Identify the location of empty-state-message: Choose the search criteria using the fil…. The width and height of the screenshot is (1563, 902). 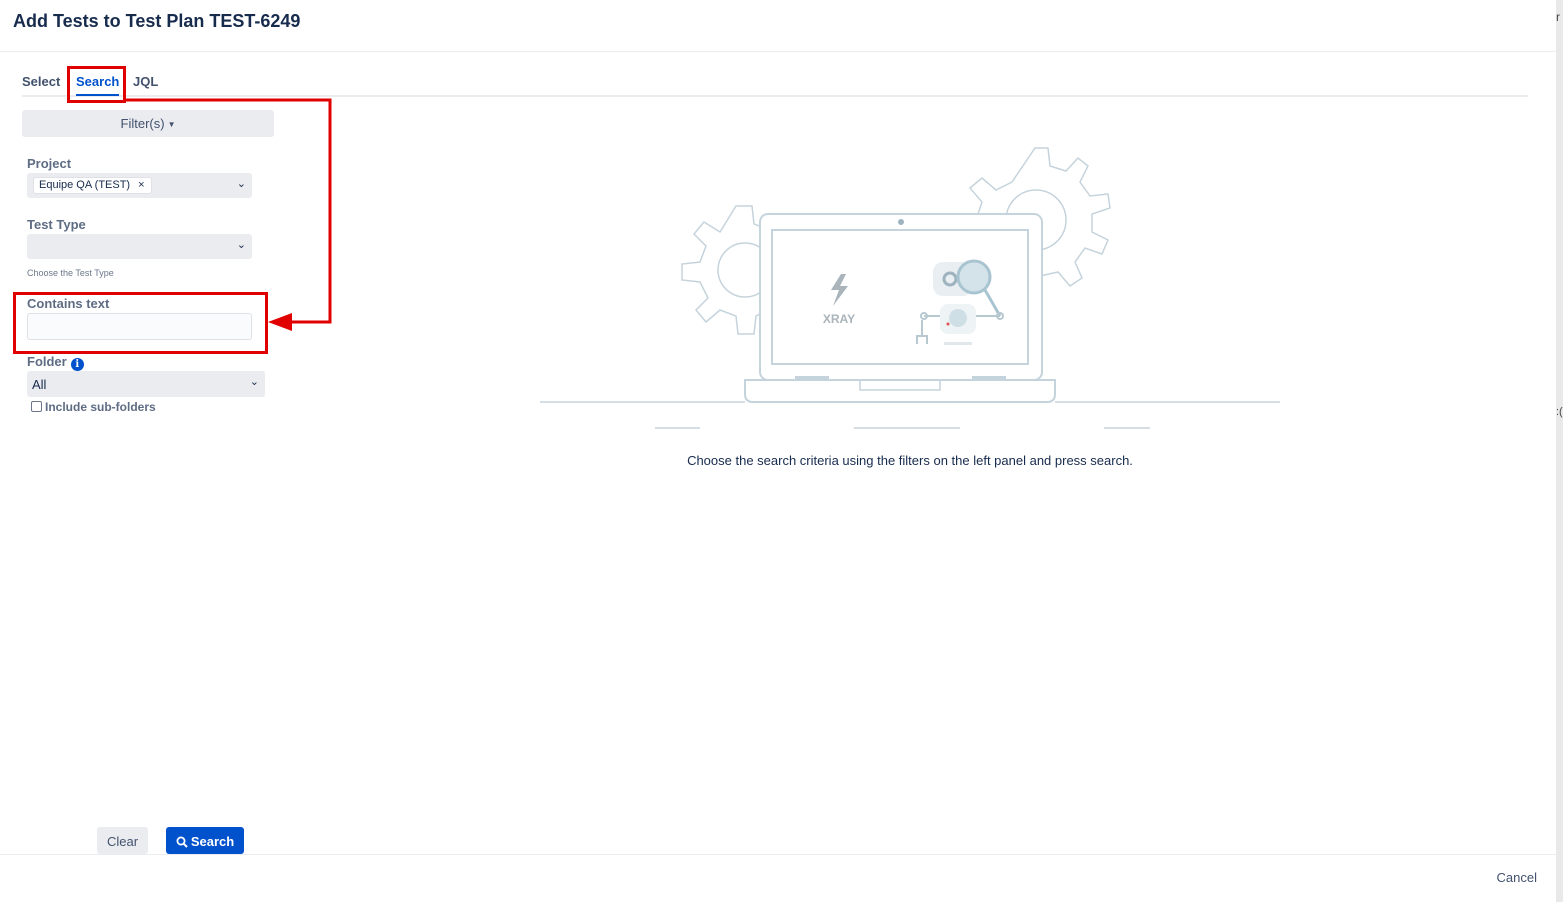
(910, 460).